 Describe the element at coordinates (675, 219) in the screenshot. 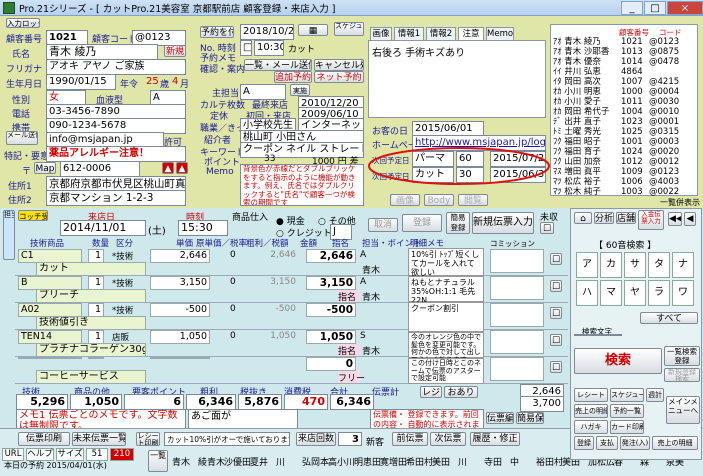

I see `nav-first-icon: ◀◀` at that location.